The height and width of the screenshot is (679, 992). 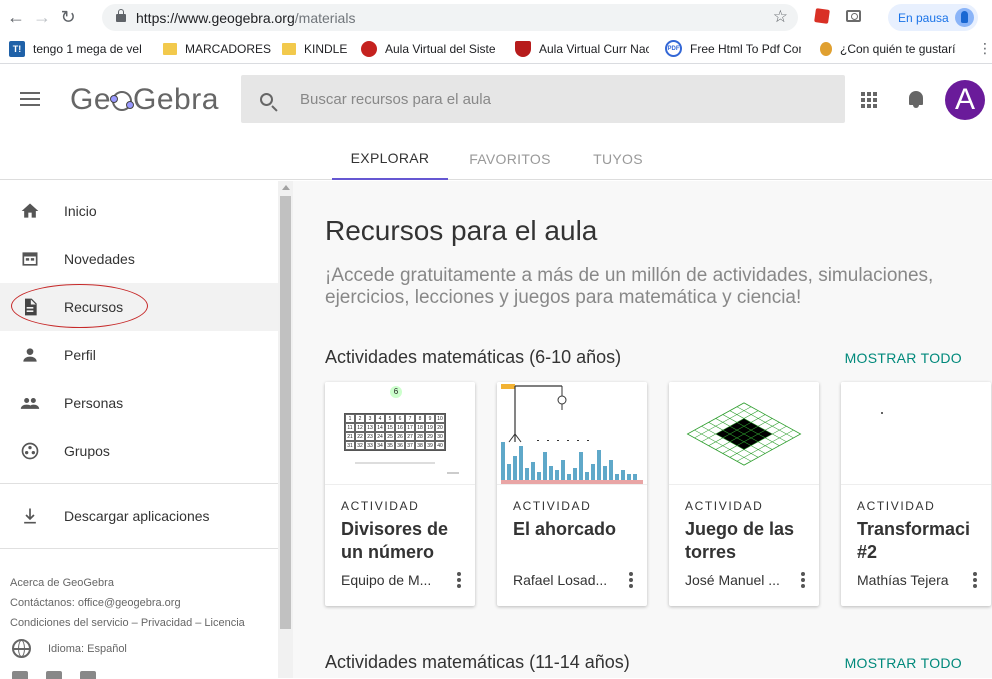 I want to click on groups-icon, so click(x=30, y=451).